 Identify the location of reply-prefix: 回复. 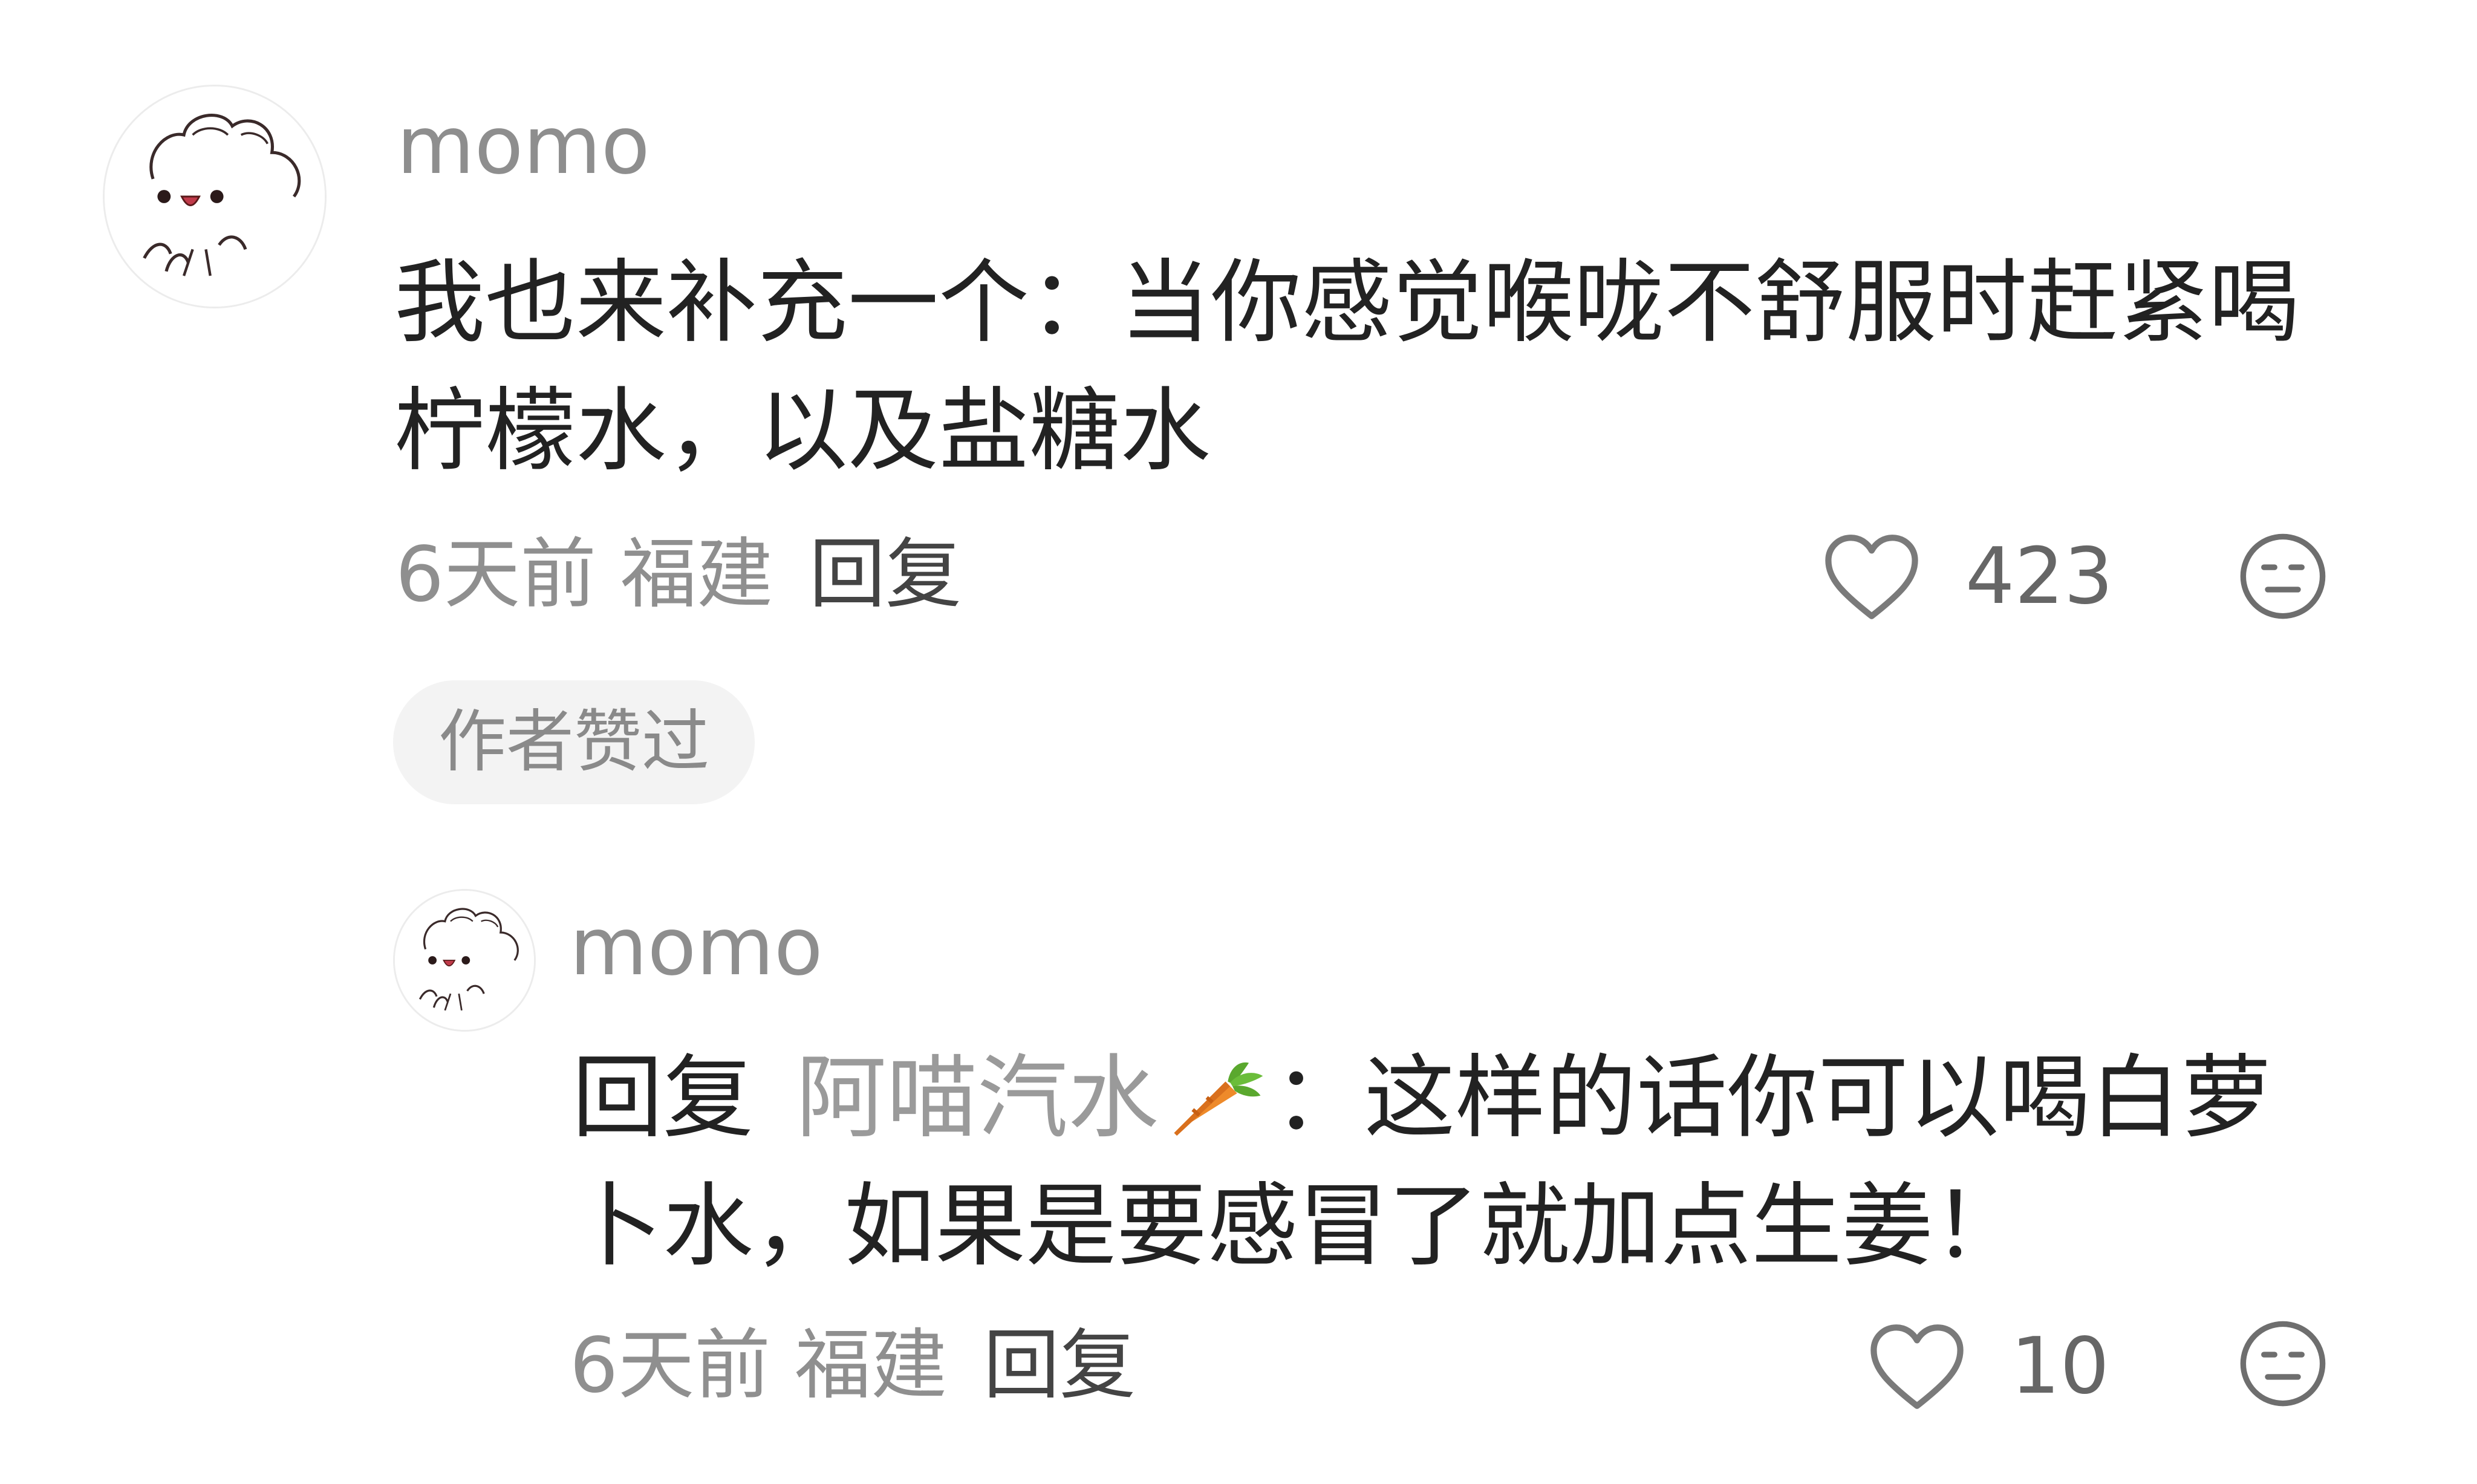
(663, 1098).